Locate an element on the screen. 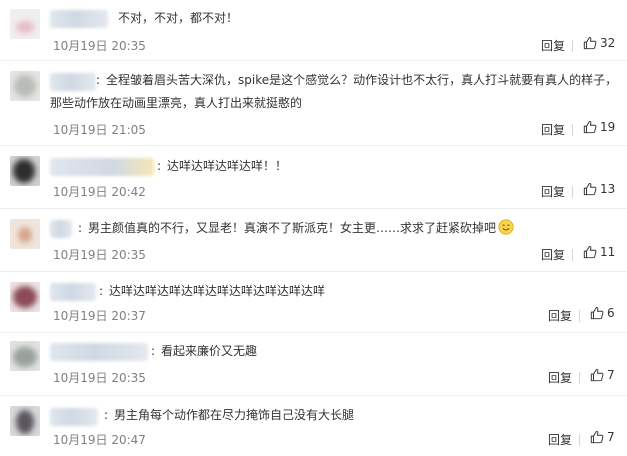  comment-time: 10月19日 20:37 is located at coordinates (99, 316).